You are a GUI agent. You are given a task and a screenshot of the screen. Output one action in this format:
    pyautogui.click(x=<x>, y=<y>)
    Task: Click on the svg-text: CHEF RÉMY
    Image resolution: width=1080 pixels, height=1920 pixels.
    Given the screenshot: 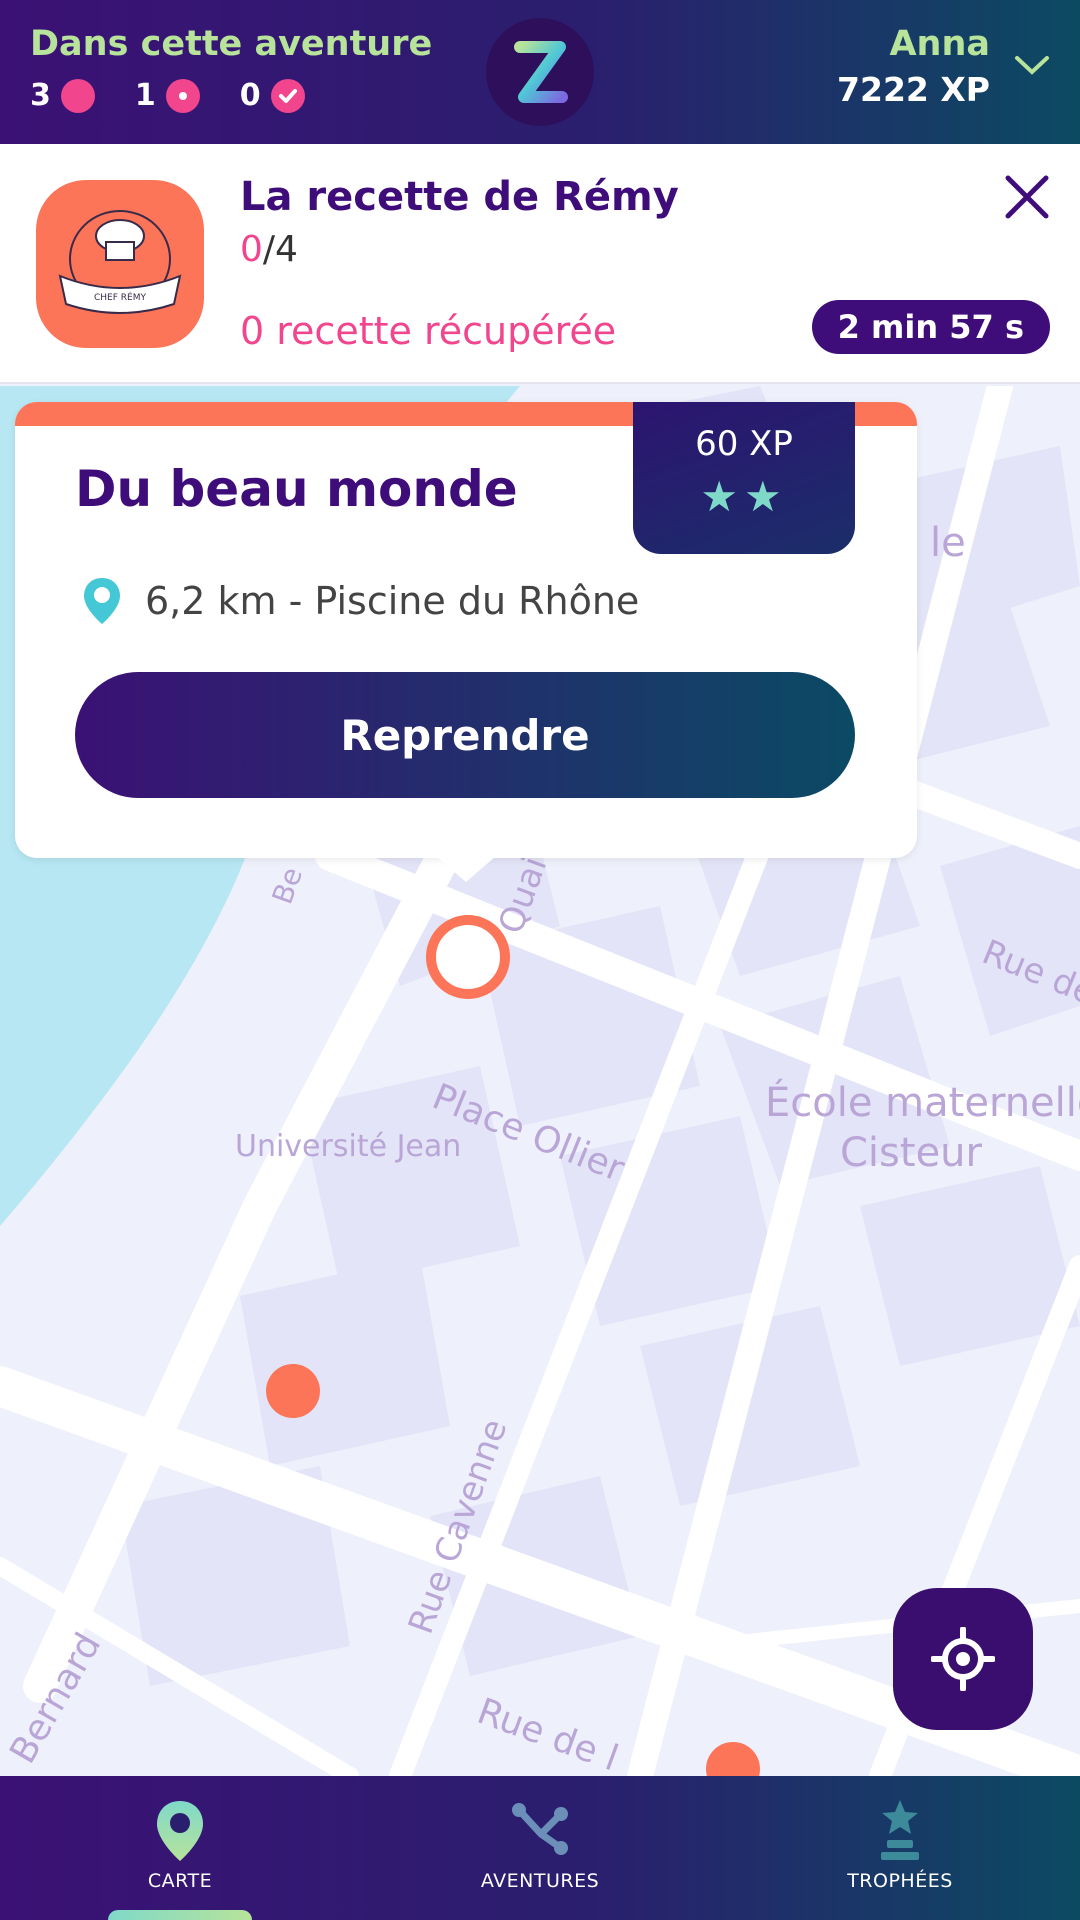 What is the action you would take?
    pyautogui.click(x=120, y=297)
    